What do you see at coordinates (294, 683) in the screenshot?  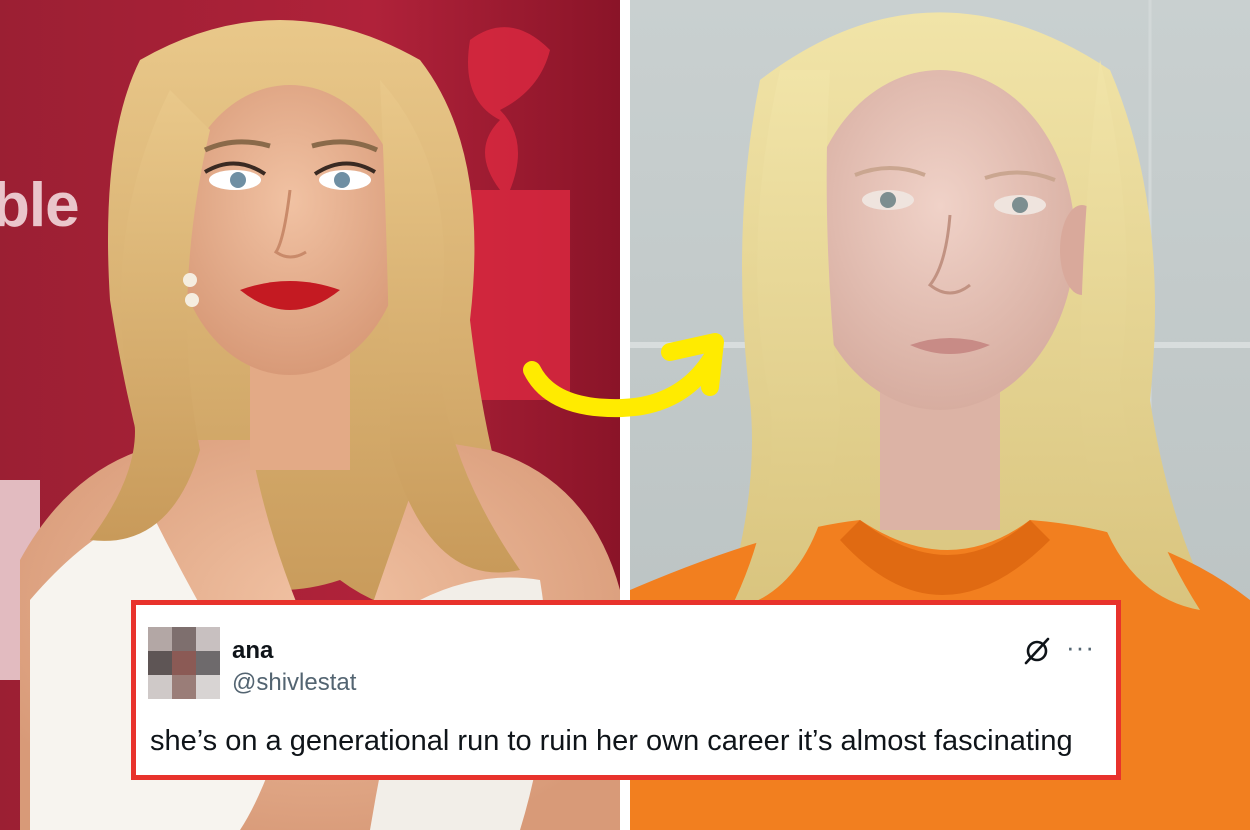 I see `tweet-author-handle: @shivlestat` at bounding box center [294, 683].